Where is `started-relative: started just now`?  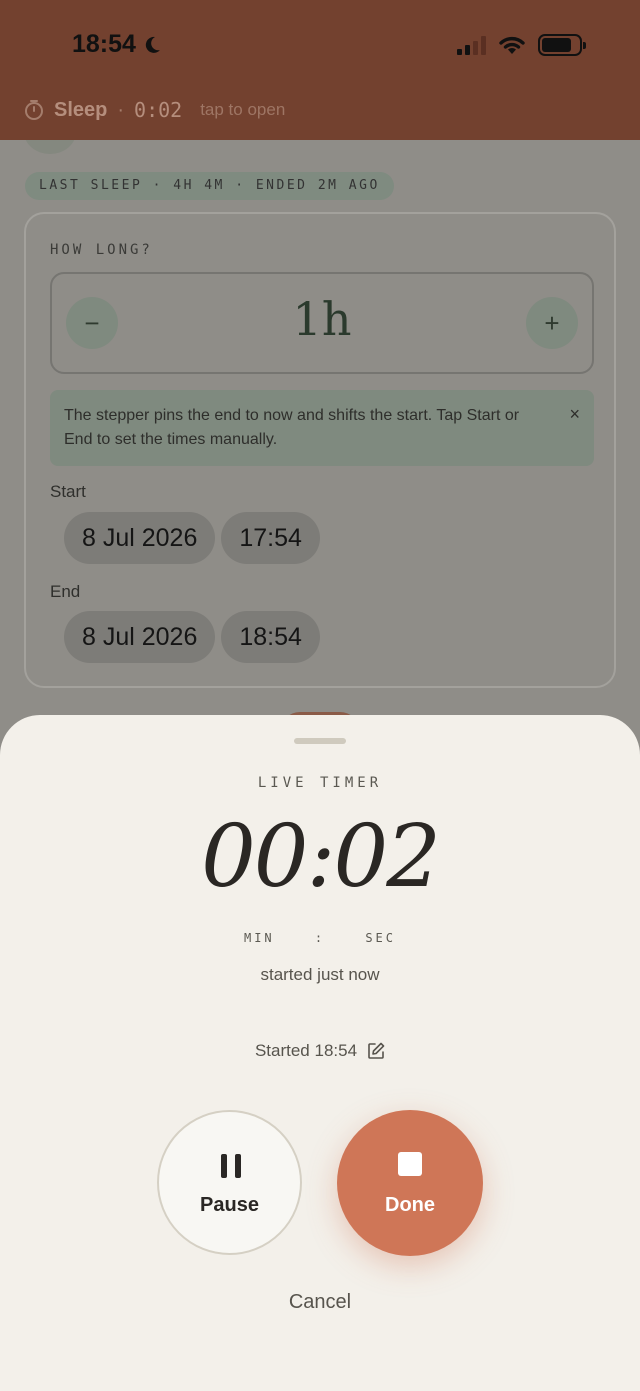
started-relative: started just now is located at coordinates (320, 974).